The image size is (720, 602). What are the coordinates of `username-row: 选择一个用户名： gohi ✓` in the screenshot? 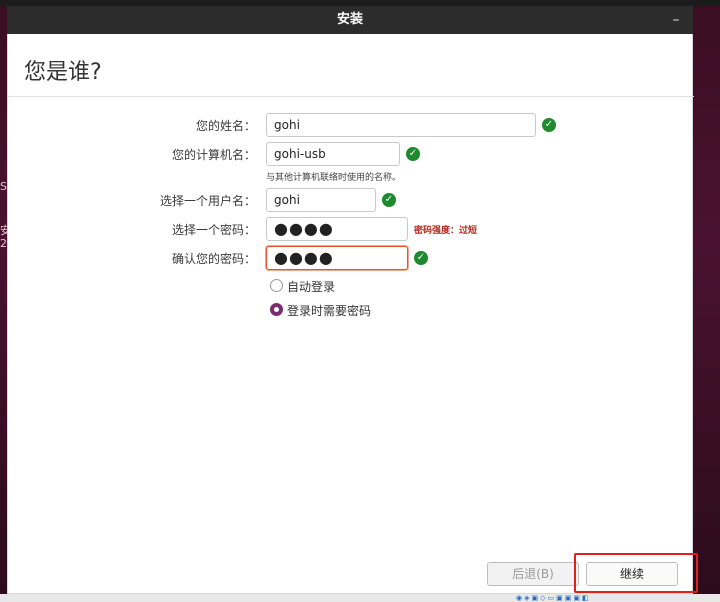 It's located at (351, 200).